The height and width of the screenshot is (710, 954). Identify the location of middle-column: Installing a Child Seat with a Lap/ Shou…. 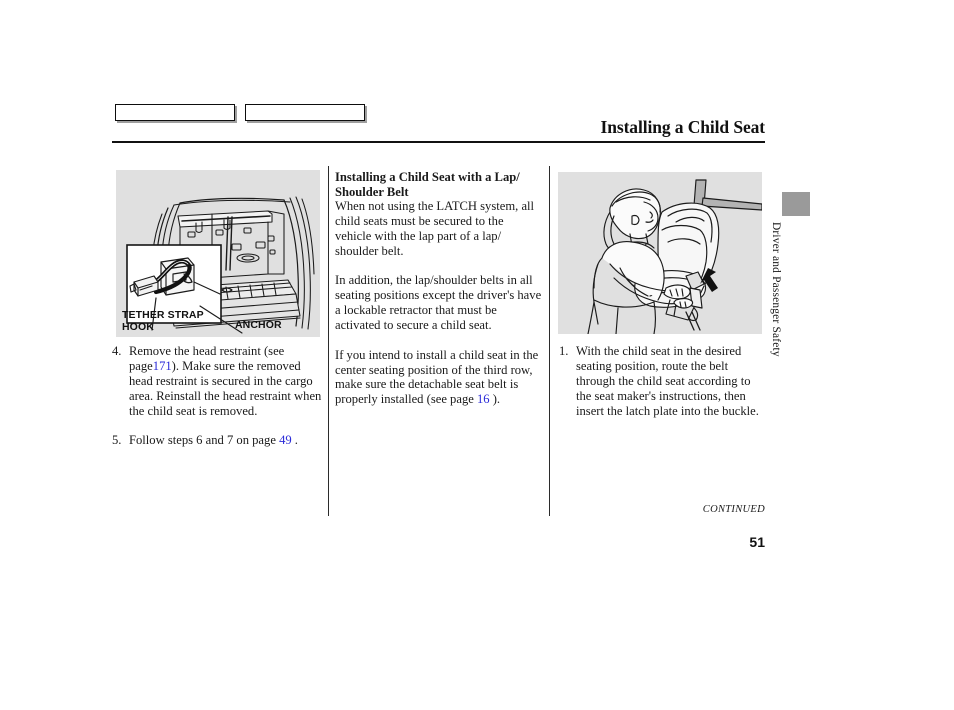
(439, 288).